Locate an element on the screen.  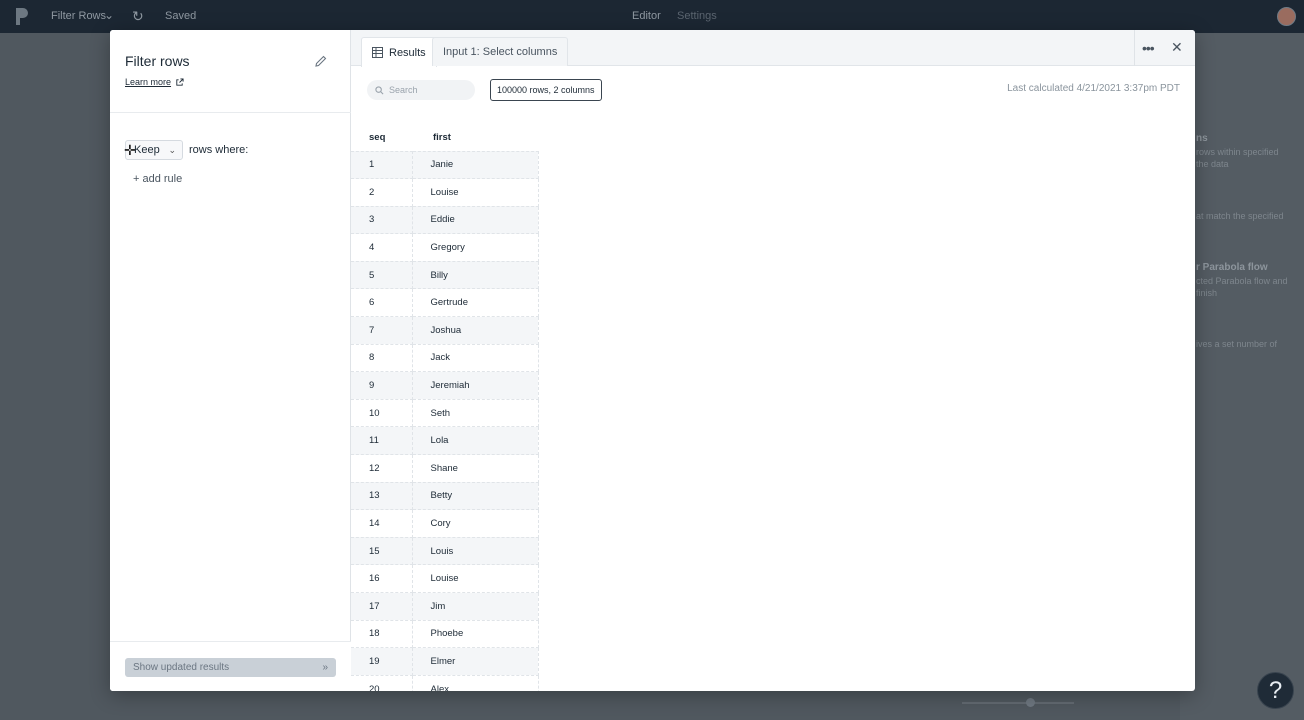
cell-seq: 10 is located at coordinates (382, 413).